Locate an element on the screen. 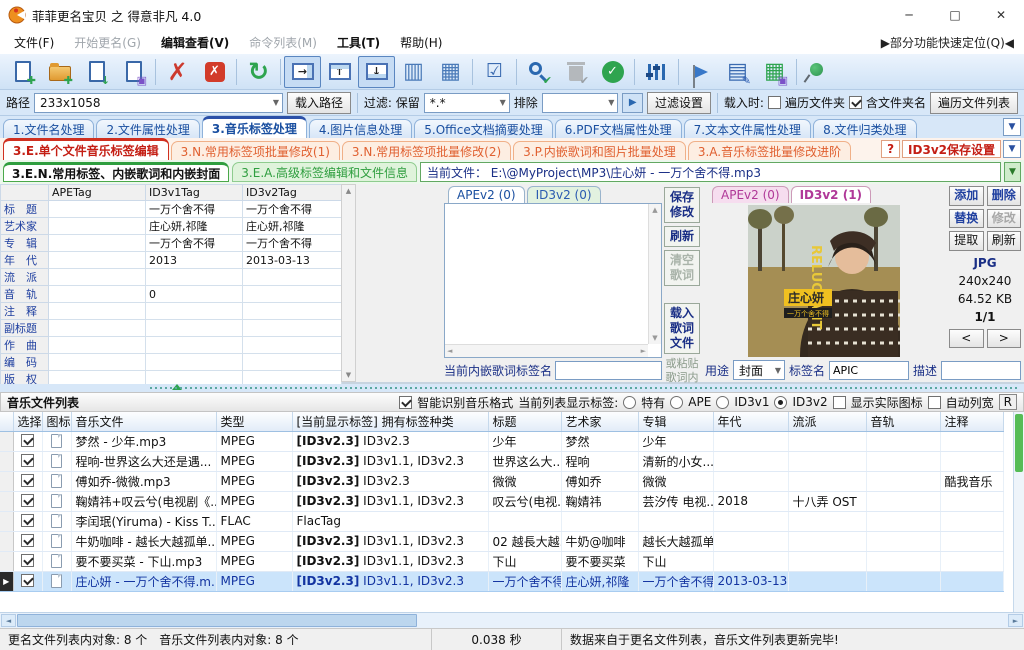 The image size is (1024, 650). lyrics-text-area: ▲ ▼ ◄ ► is located at coordinates (553, 280).